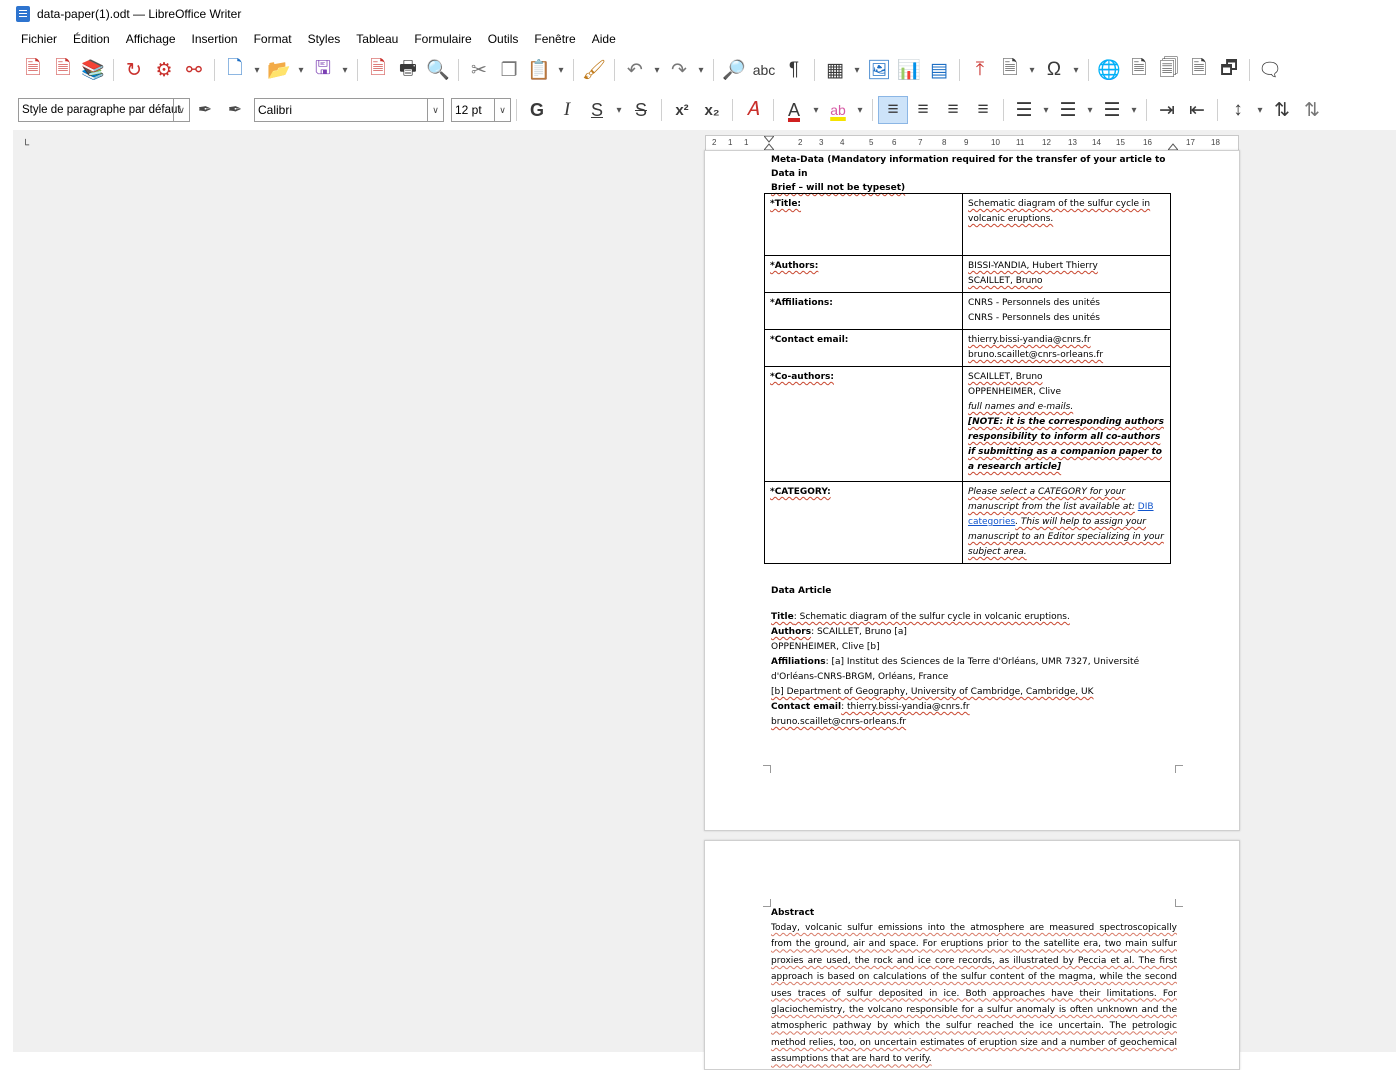 The height and width of the screenshot is (1070, 1396). Describe the element at coordinates (91, 39) in the screenshot. I see `menu-edition: Édition` at that location.